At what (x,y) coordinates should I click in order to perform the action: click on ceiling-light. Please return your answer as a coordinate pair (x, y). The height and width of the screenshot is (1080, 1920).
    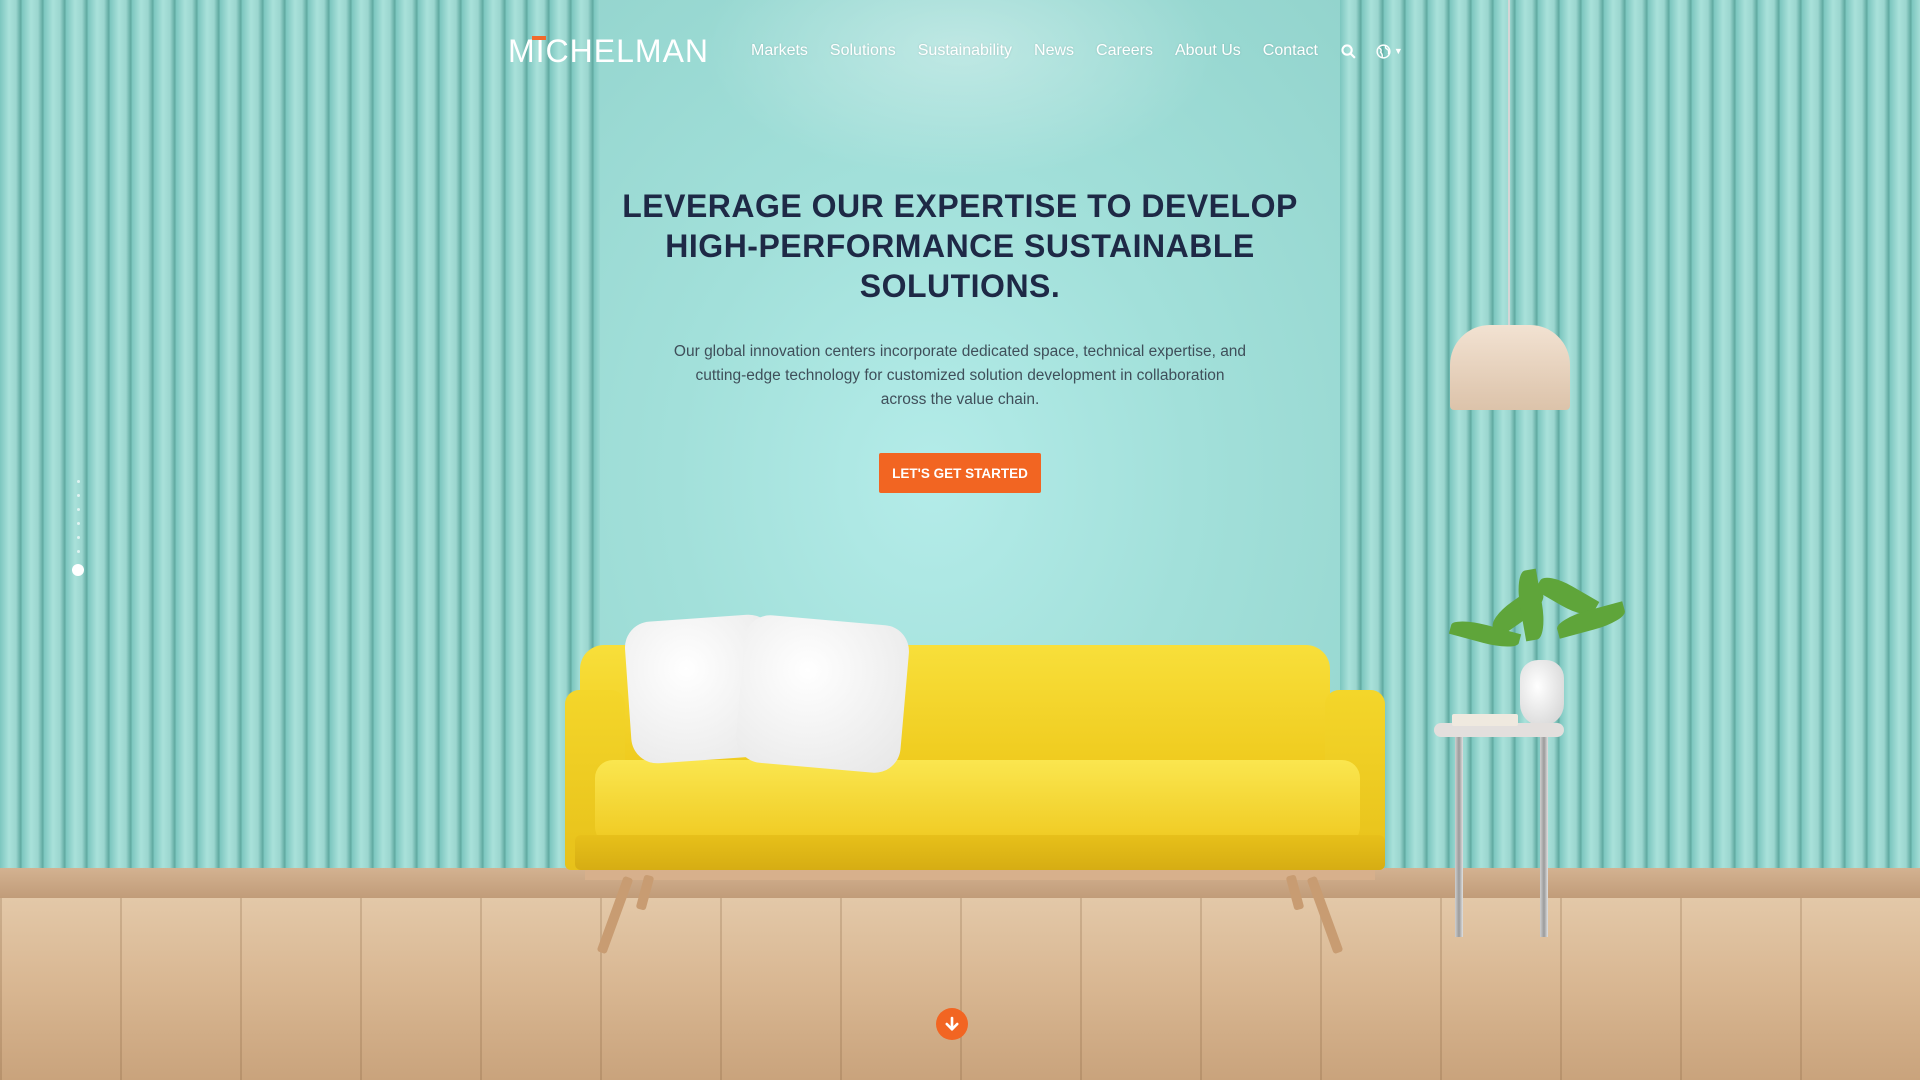
    Looking at the image, I should click on (960, 90).